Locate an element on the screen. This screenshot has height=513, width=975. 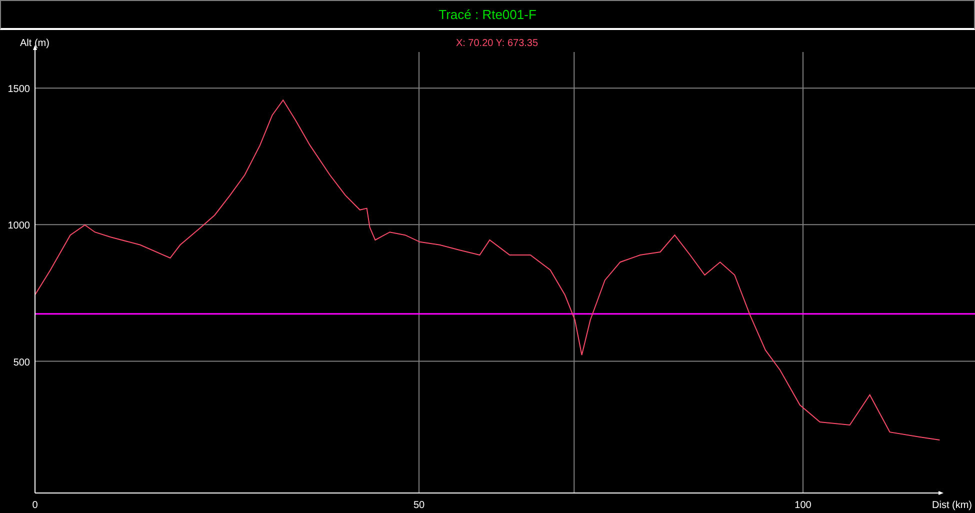
cursor-readout: X: 70.20 Y: 673.35 is located at coordinates (497, 43).